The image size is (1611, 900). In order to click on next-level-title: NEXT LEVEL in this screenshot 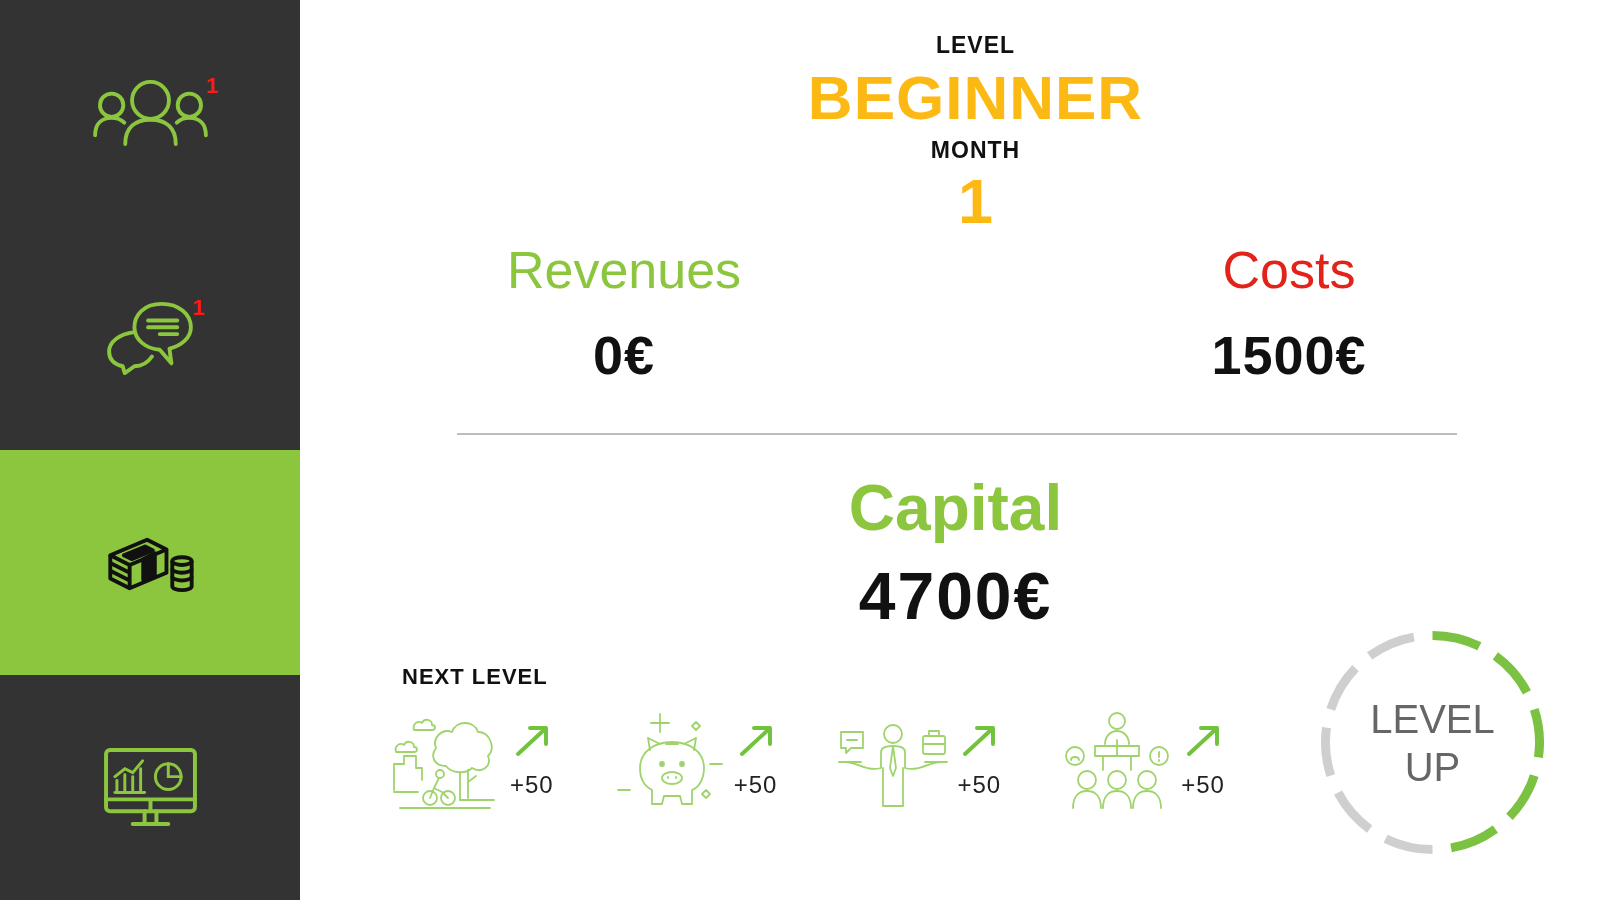, I will do `click(475, 677)`.